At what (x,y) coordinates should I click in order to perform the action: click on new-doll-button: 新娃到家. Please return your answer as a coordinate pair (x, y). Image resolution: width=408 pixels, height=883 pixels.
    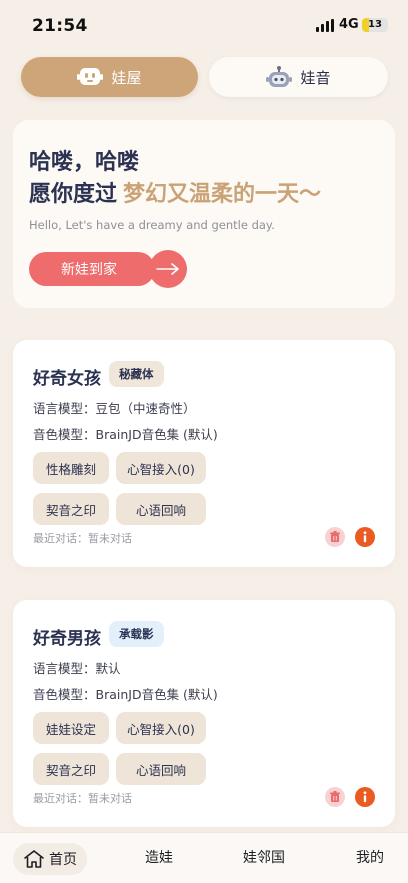
    Looking at the image, I should click on (108, 269).